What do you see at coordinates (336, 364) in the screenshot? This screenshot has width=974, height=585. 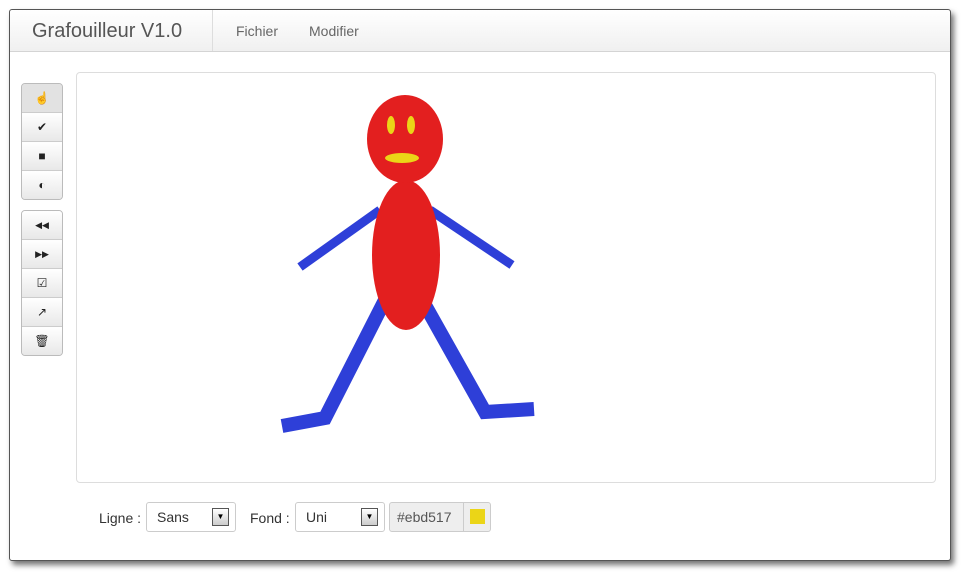 I see `left-leg` at bounding box center [336, 364].